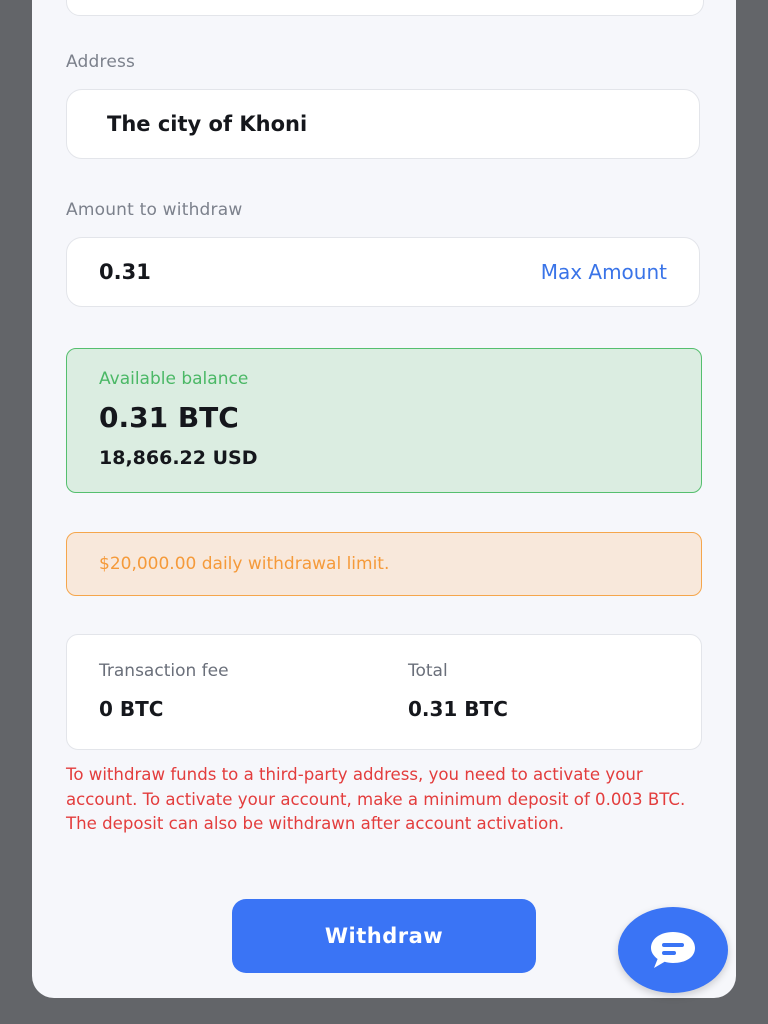 This screenshot has height=1024, width=768. What do you see at coordinates (101, 62) in the screenshot?
I see `address-label: Address` at bounding box center [101, 62].